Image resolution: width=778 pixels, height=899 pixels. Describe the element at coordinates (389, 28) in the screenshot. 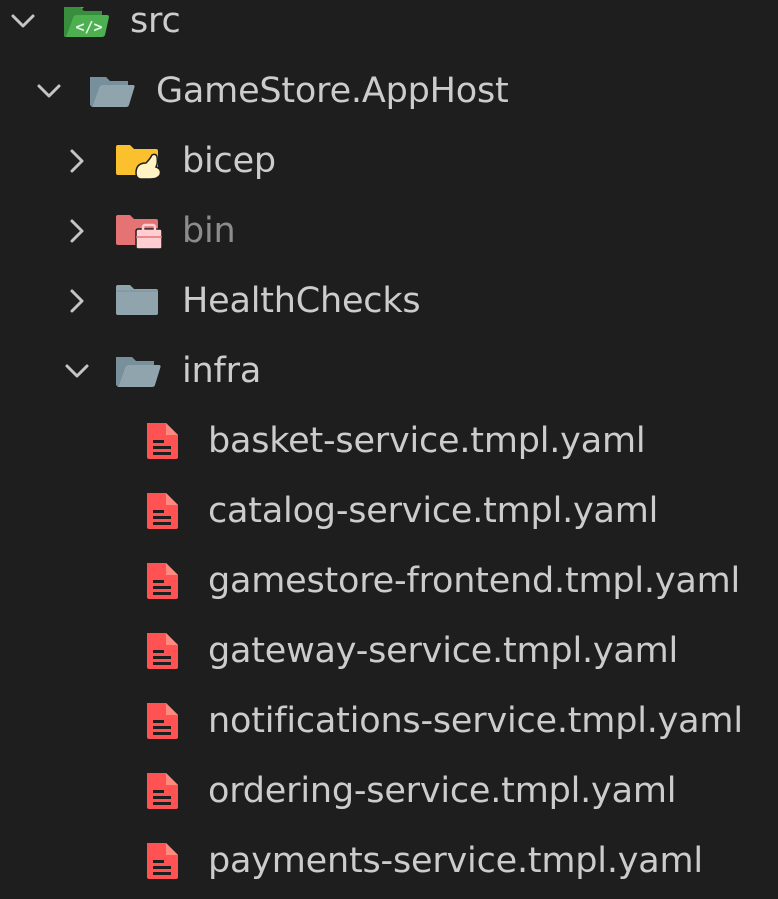

I see `tree-item-src: </> src` at that location.